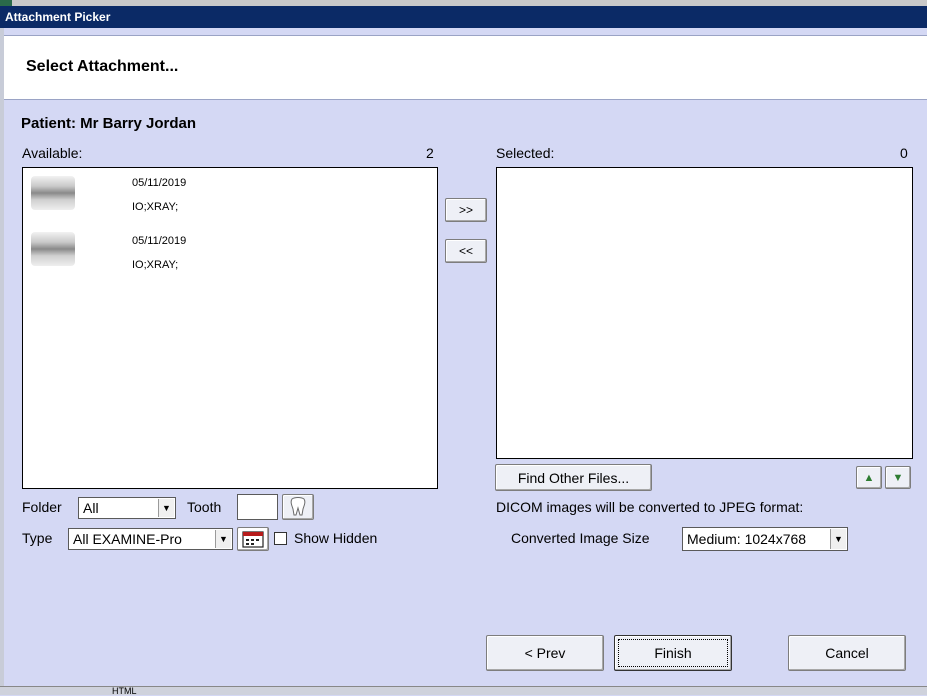 Image resolution: width=927 pixels, height=696 pixels. I want to click on move-down-button: ▼, so click(898, 477).